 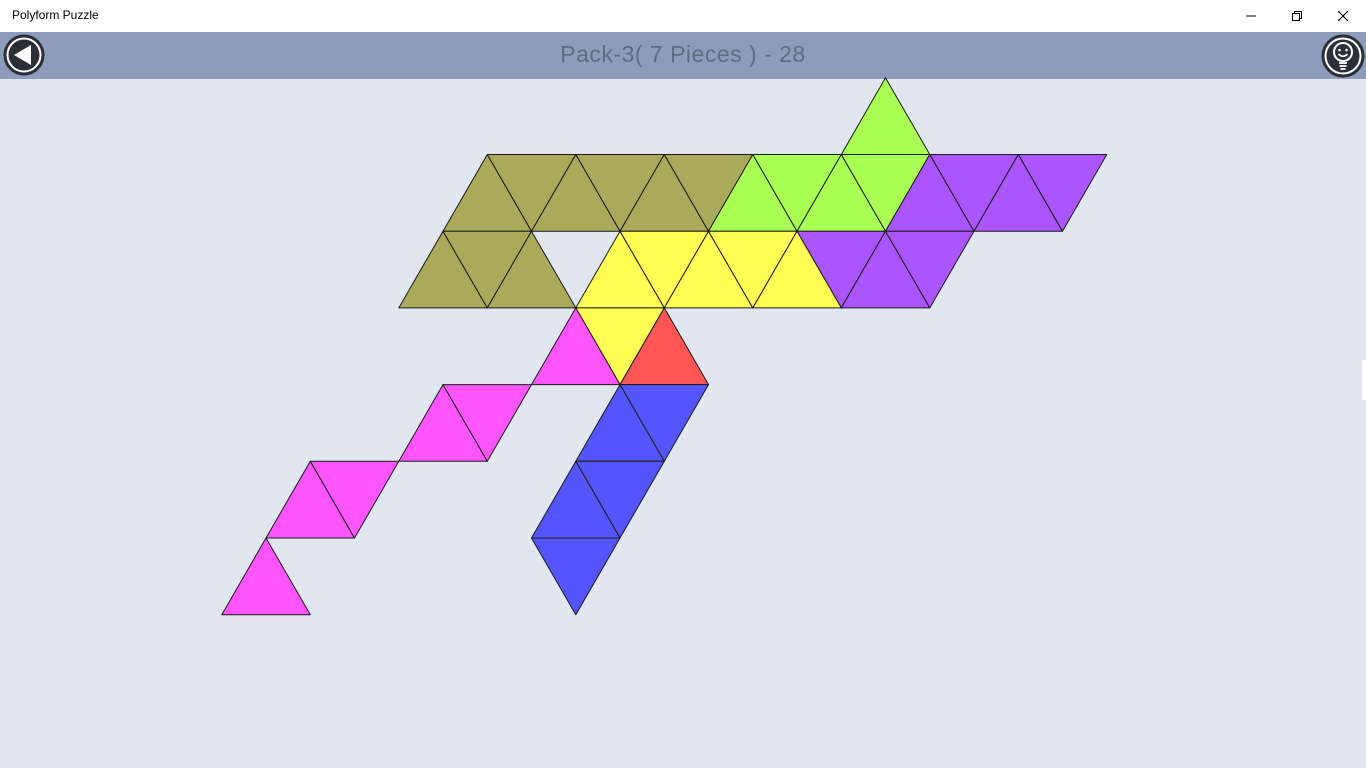 I want to click on piece-blue, so click(x=620, y=500).